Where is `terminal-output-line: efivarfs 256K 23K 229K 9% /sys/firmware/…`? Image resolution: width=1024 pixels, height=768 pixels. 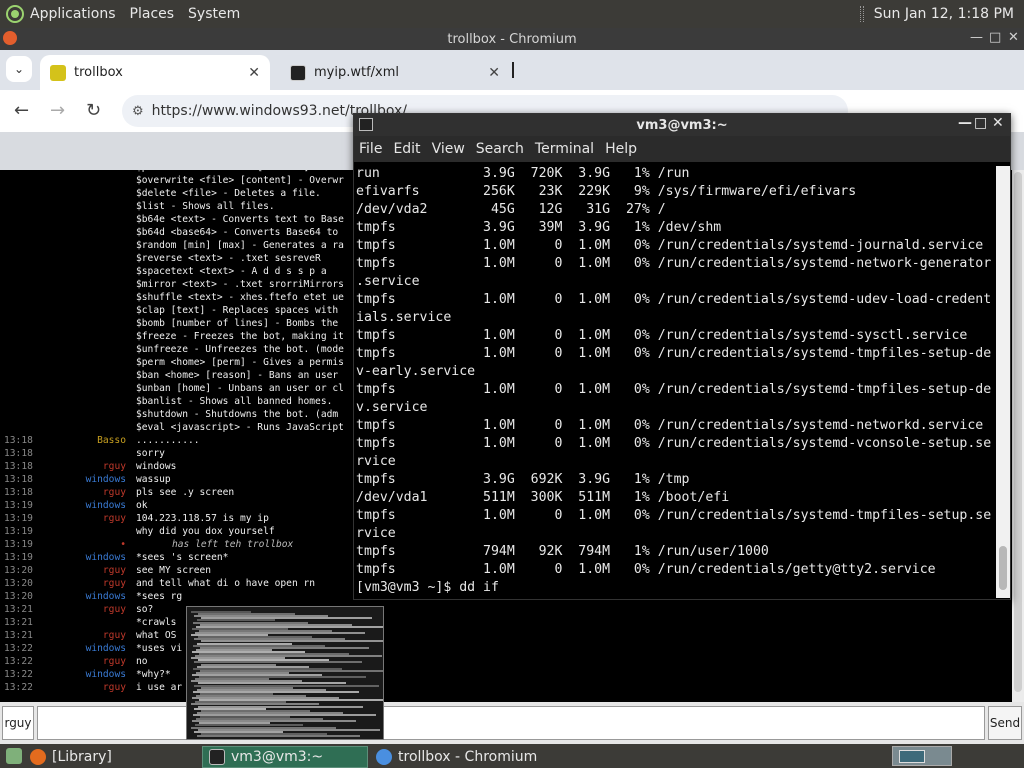
terminal-output-line: efivarfs 256K 23K 229K 9% /sys/firmware/… is located at coordinates (606, 191).